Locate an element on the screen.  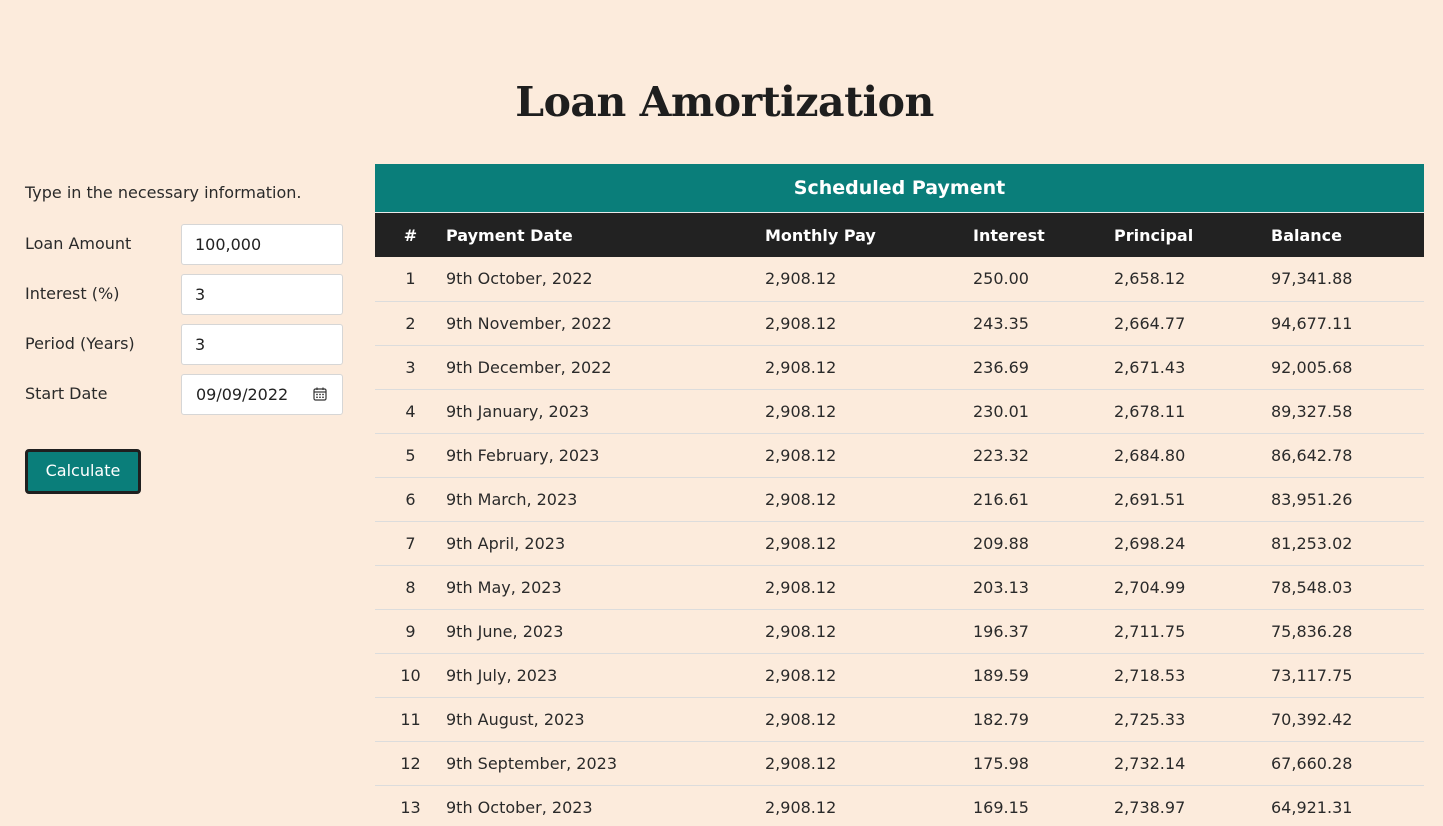
cell-balance: 64,921.31 is located at coordinates (1312, 807).